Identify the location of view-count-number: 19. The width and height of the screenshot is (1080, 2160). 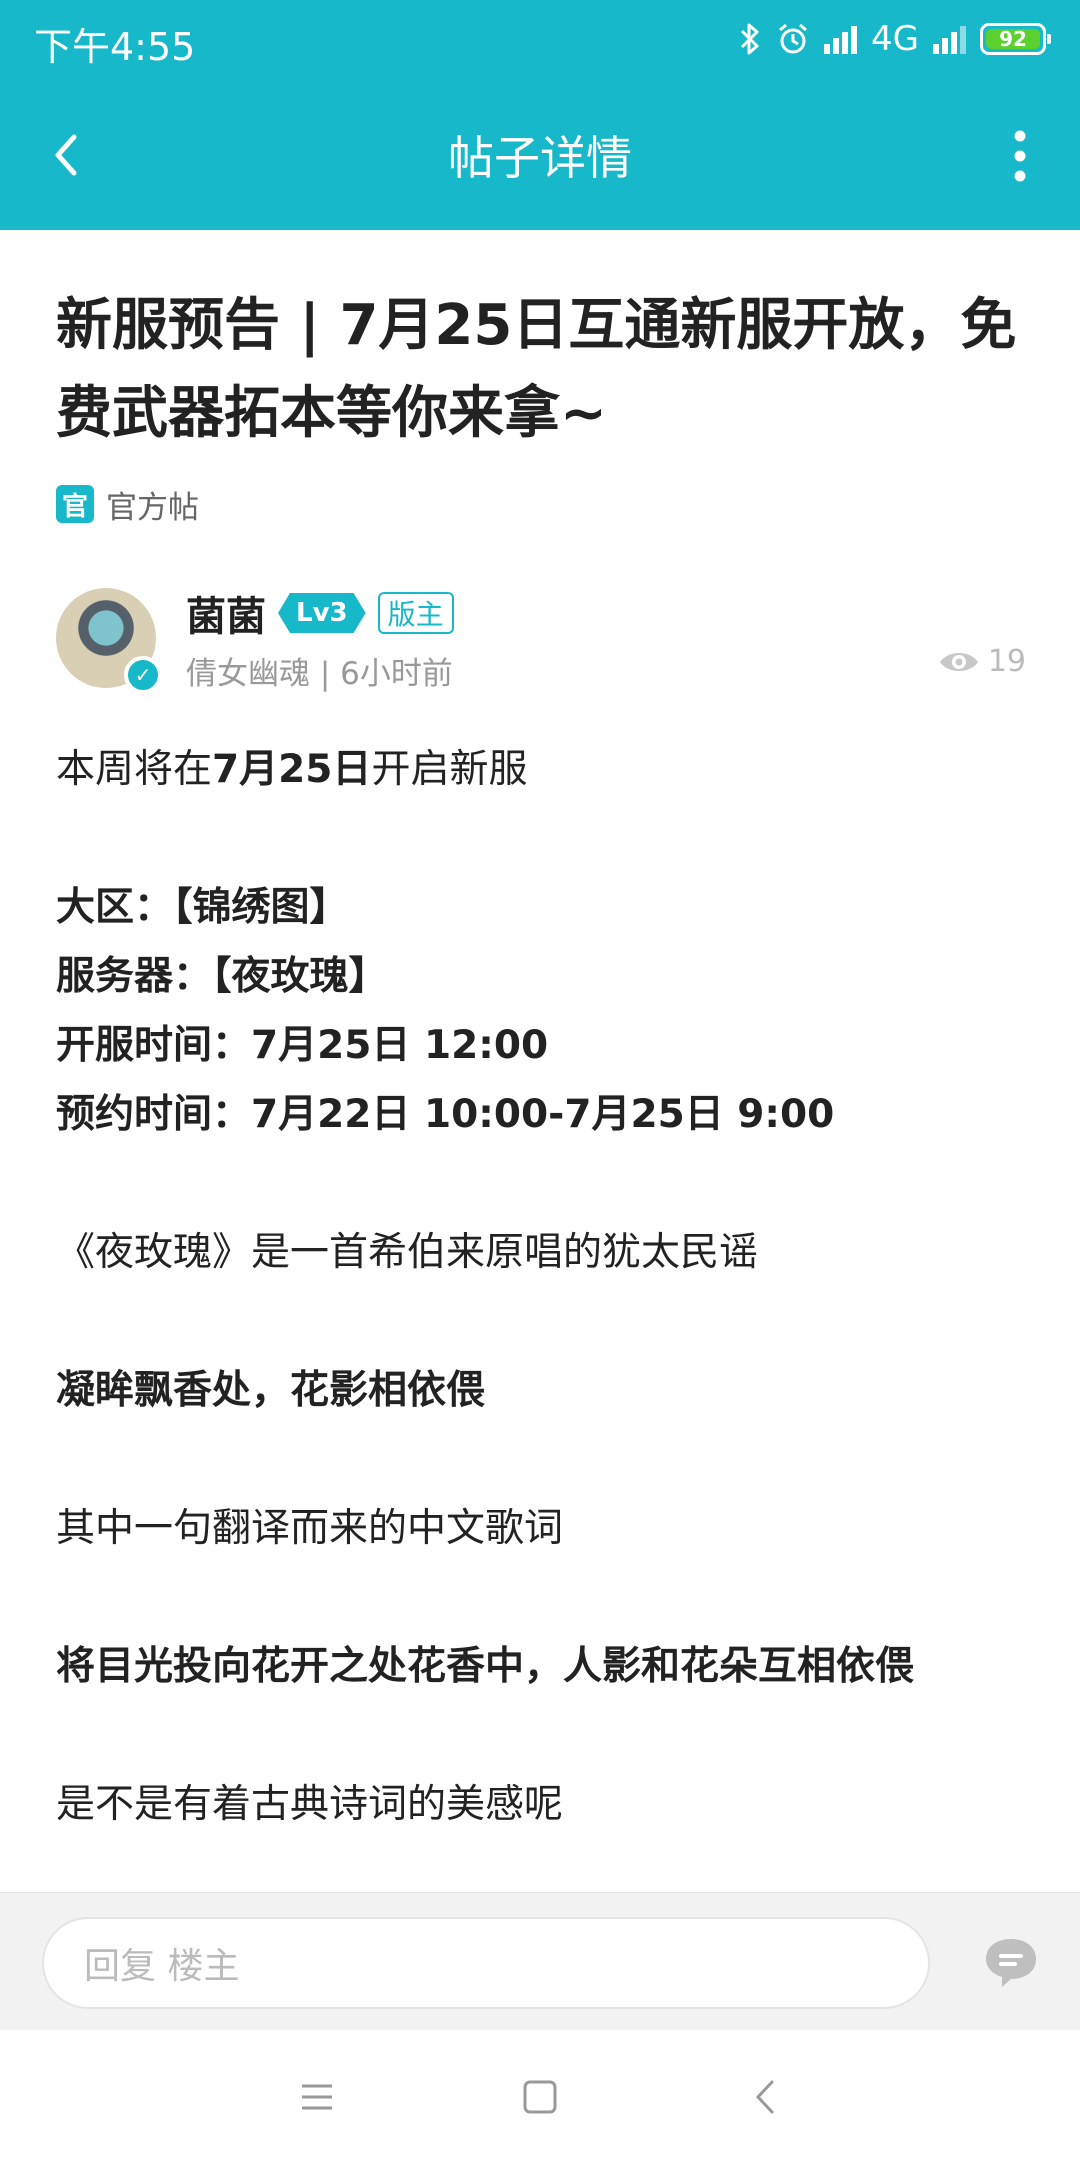
(1006, 661).